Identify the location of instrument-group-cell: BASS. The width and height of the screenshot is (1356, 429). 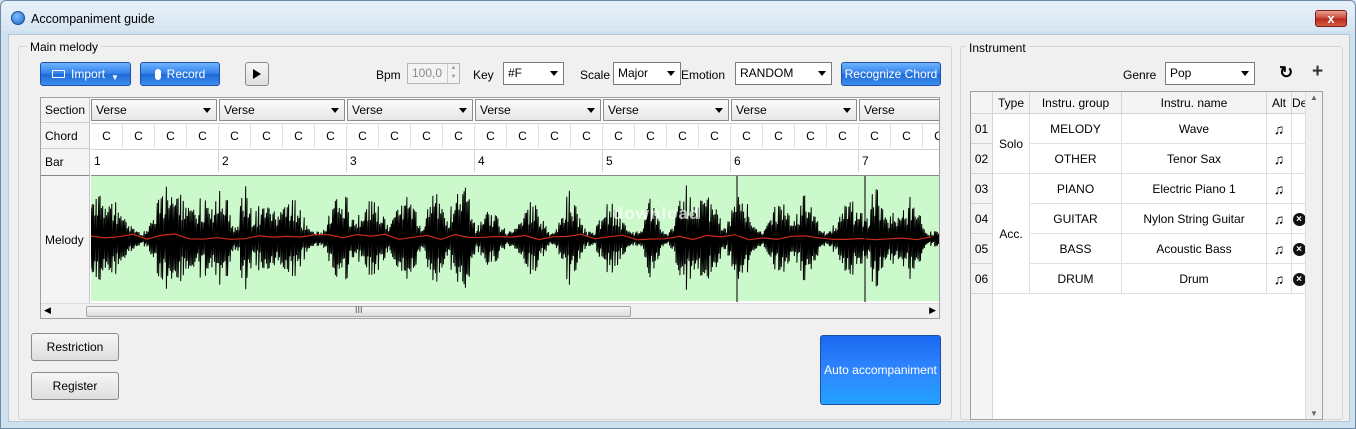
(1076, 249).